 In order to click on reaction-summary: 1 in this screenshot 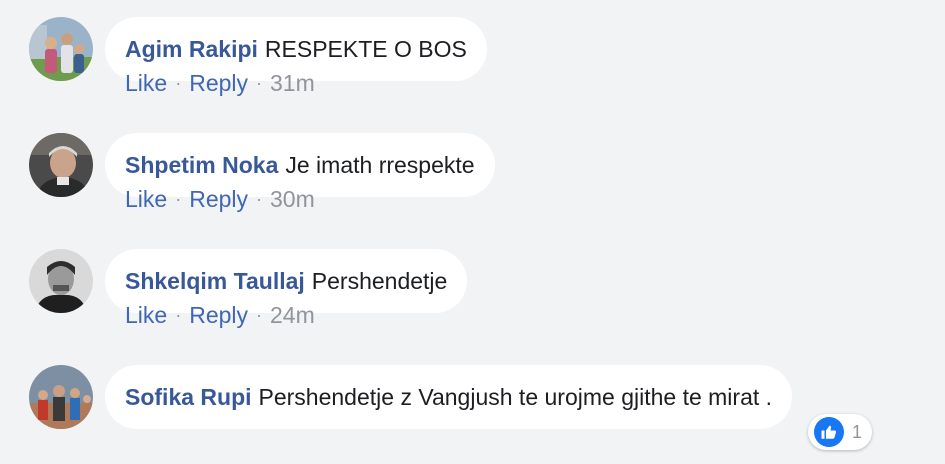, I will do `click(840, 432)`.